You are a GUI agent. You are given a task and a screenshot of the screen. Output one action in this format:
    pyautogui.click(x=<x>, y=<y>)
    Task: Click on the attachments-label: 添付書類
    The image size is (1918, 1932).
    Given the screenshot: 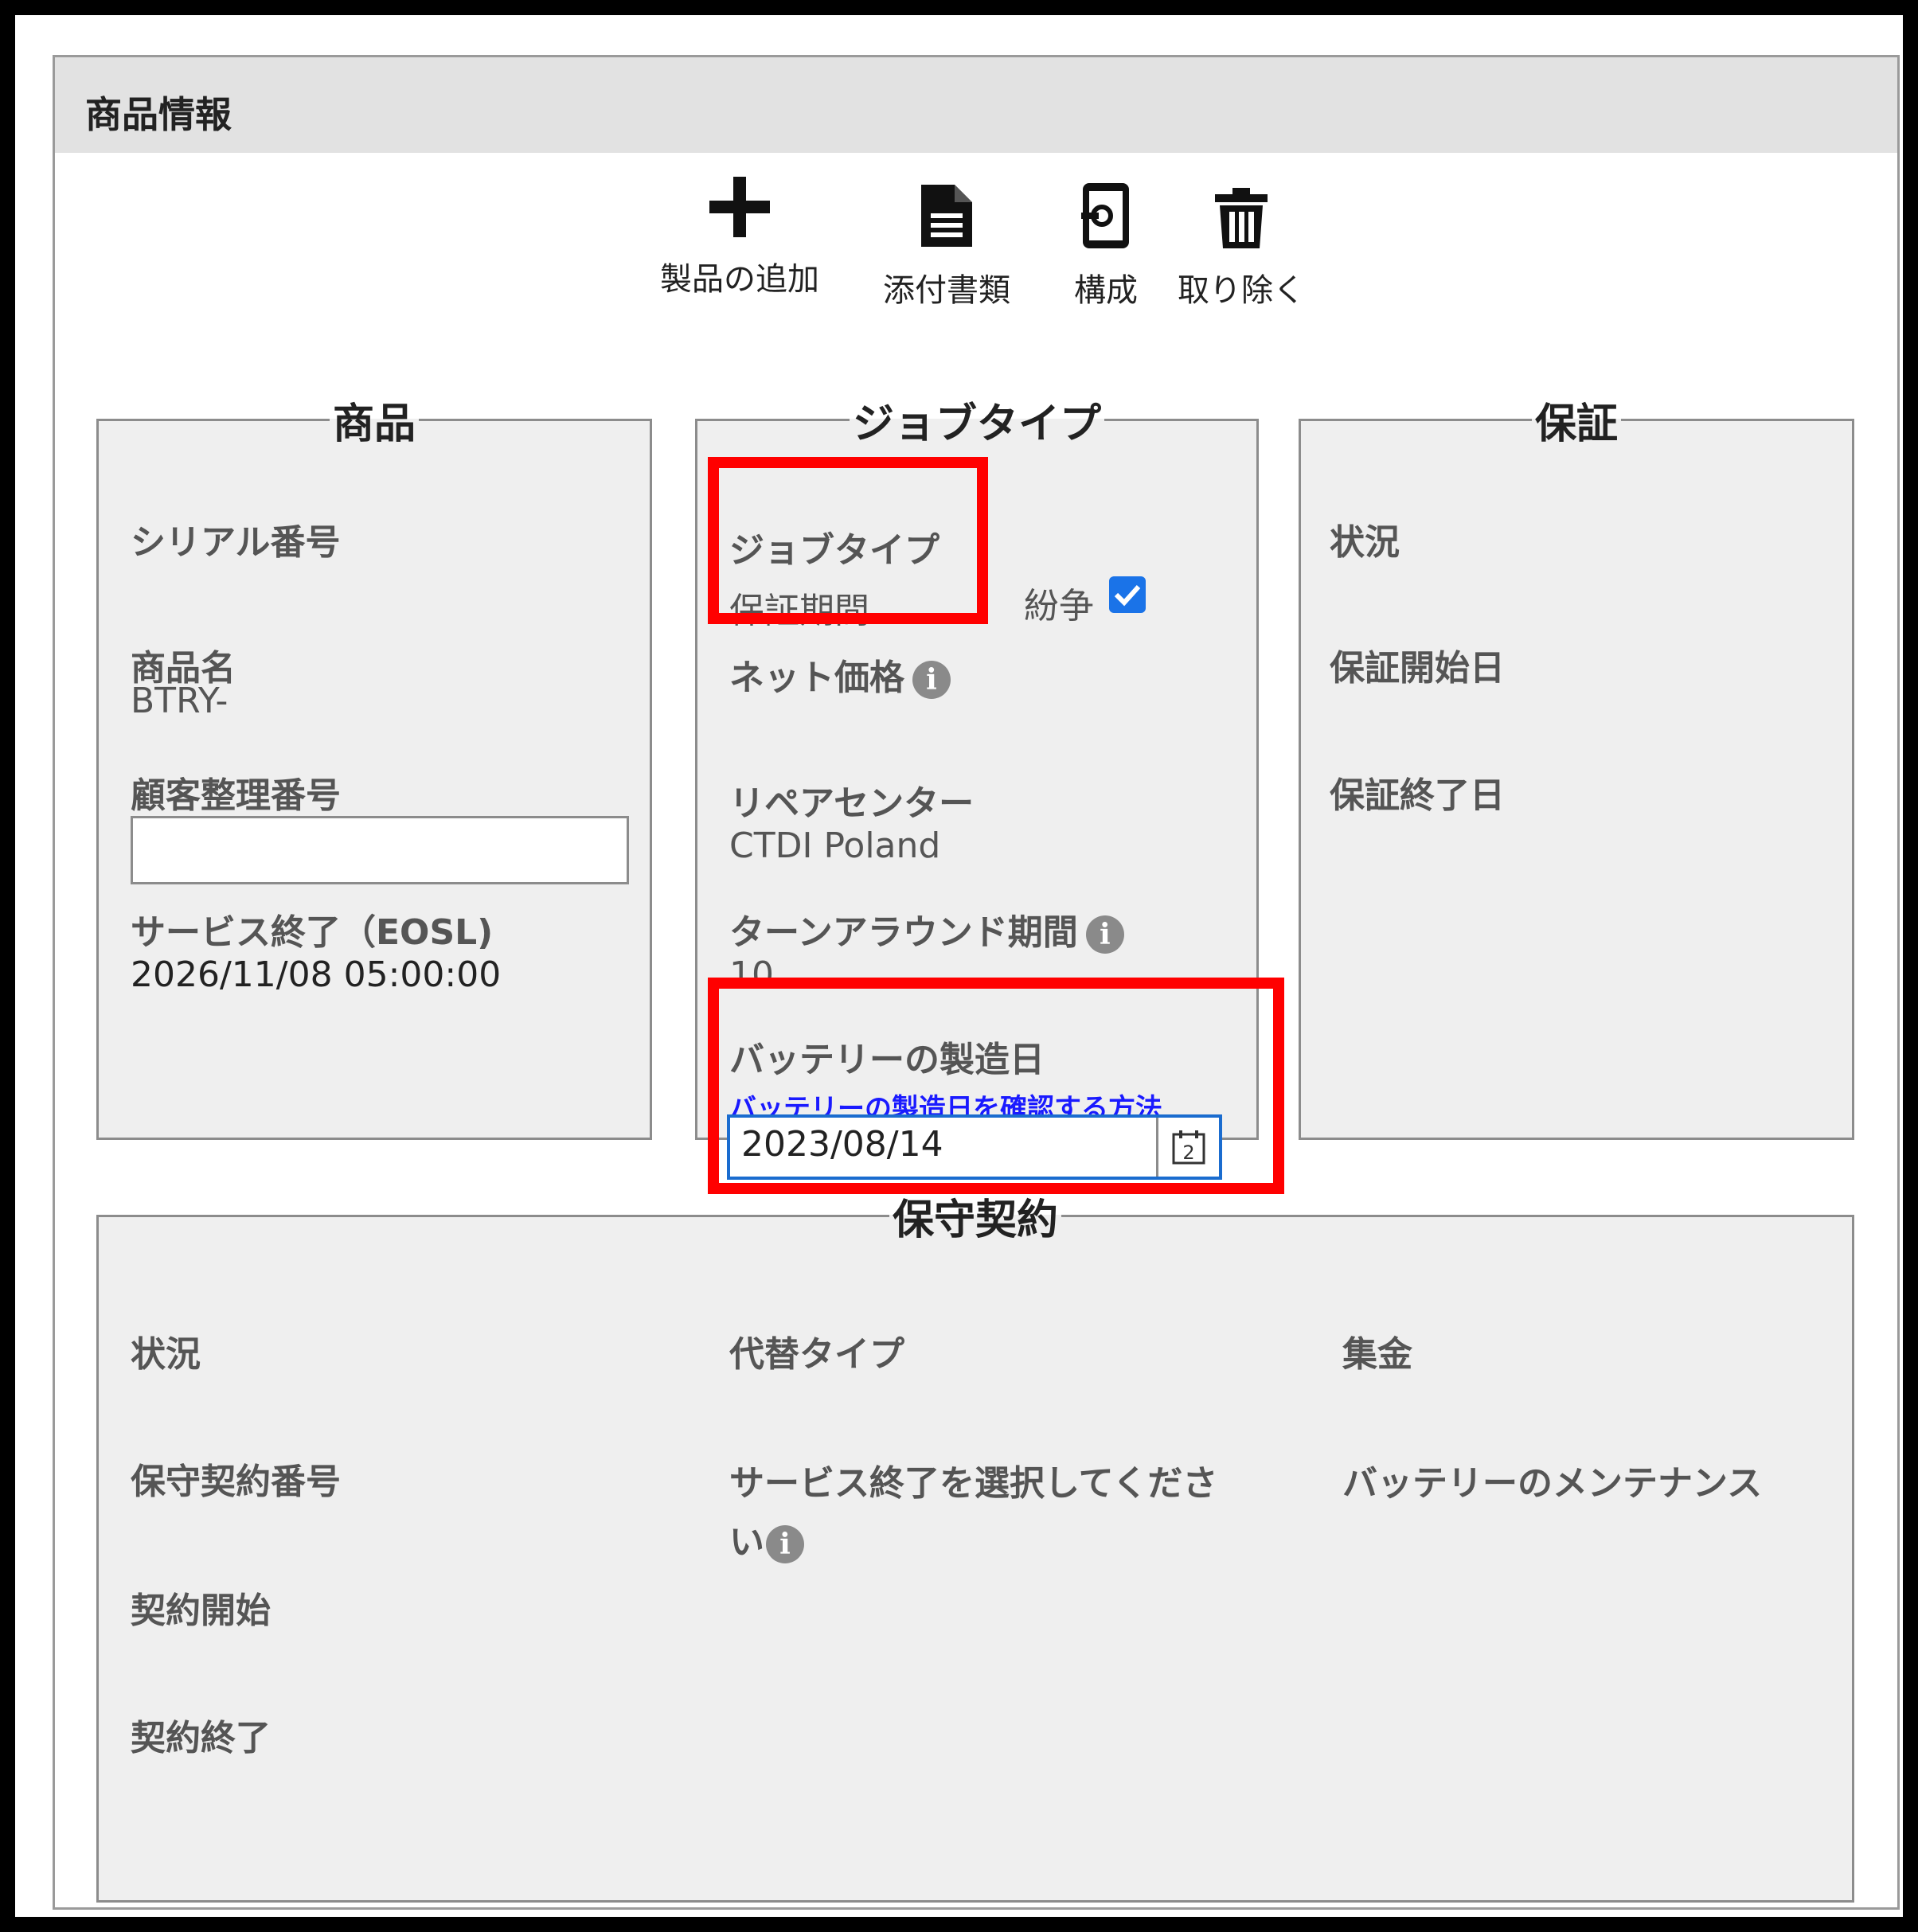 What is the action you would take?
    pyautogui.click(x=947, y=290)
    